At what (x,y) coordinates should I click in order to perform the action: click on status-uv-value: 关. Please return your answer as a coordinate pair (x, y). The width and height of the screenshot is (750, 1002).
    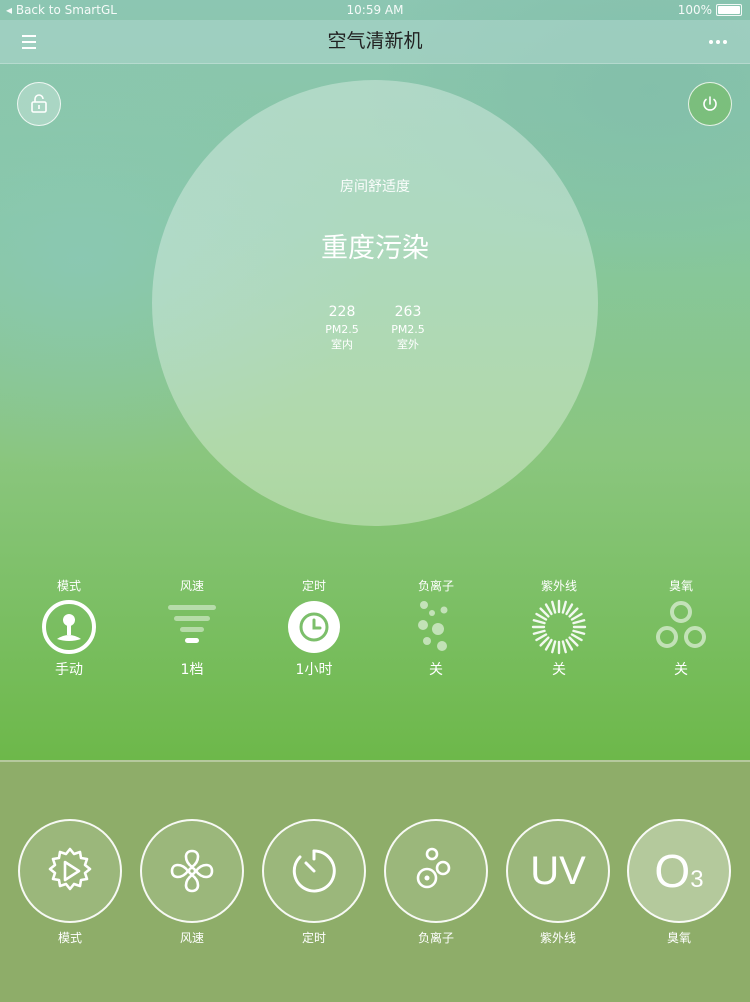
    Looking at the image, I should click on (559, 670).